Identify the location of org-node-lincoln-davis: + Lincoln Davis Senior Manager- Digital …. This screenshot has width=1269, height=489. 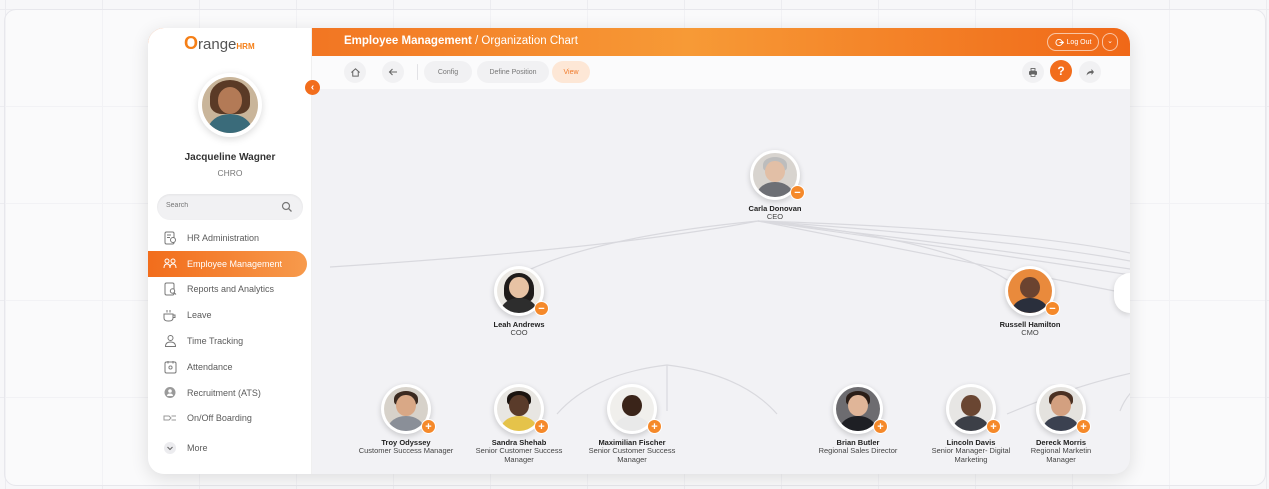
(971, 424).